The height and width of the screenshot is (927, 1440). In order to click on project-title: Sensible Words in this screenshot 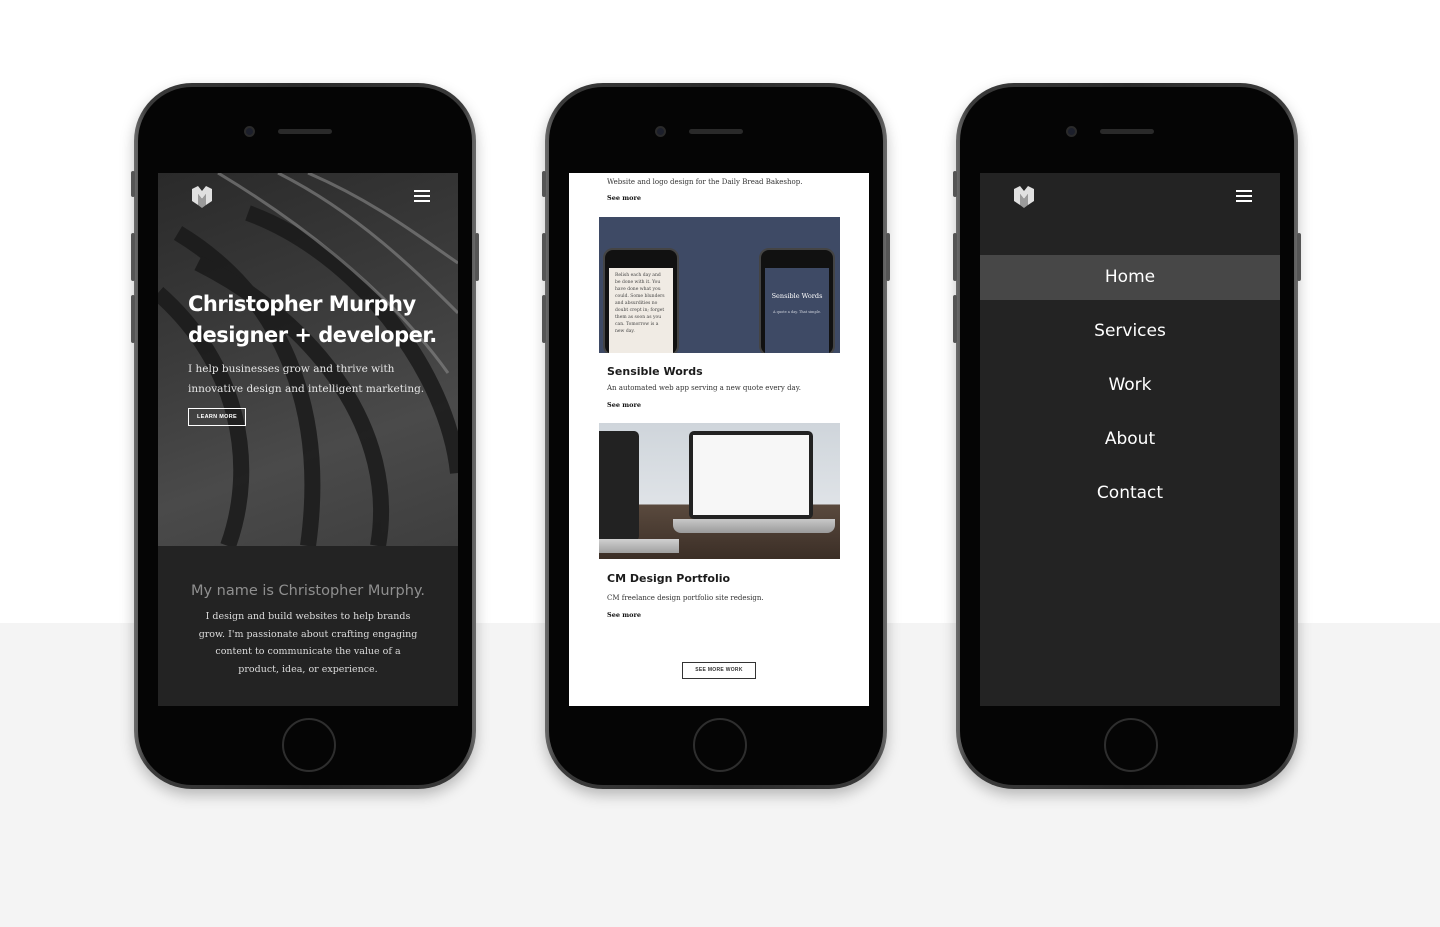, I will do `click(655, 371)`.